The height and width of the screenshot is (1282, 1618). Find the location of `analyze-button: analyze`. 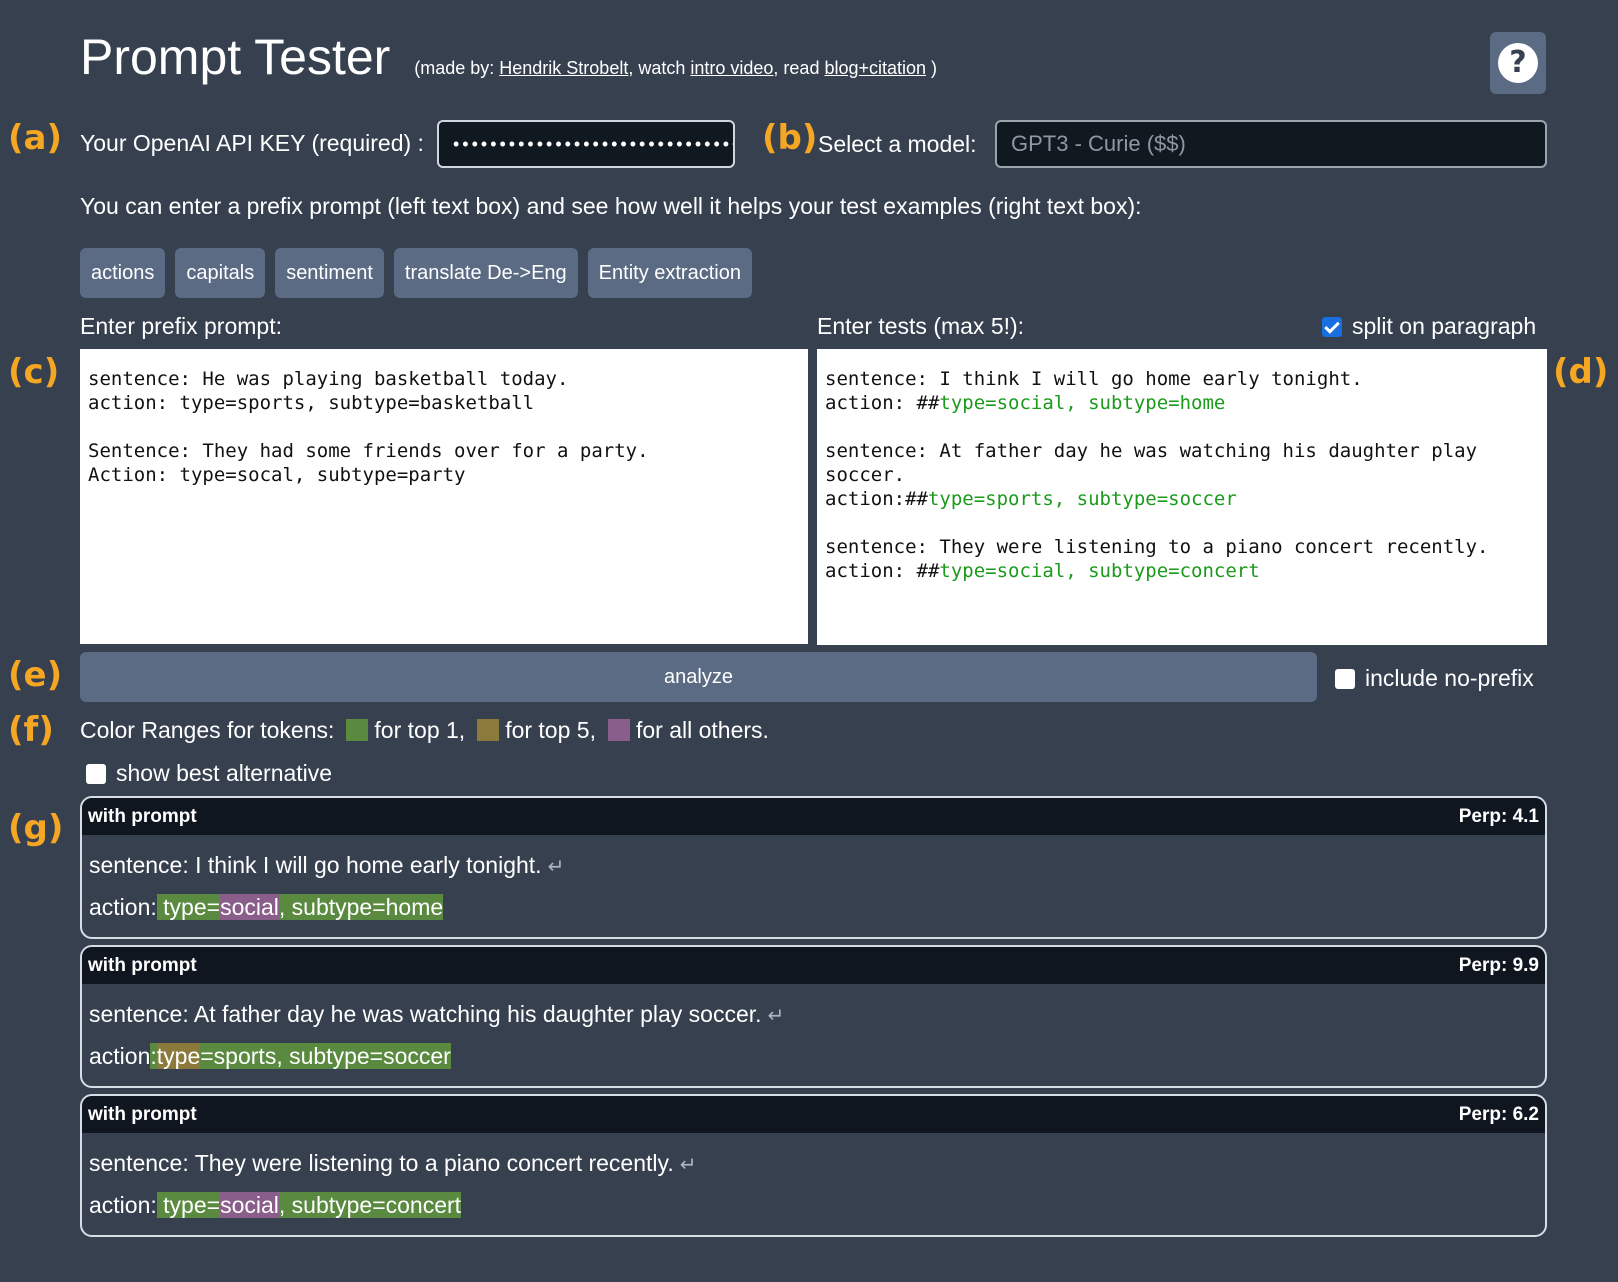

analyze-button: analyze is located at coordinates (698, 677).